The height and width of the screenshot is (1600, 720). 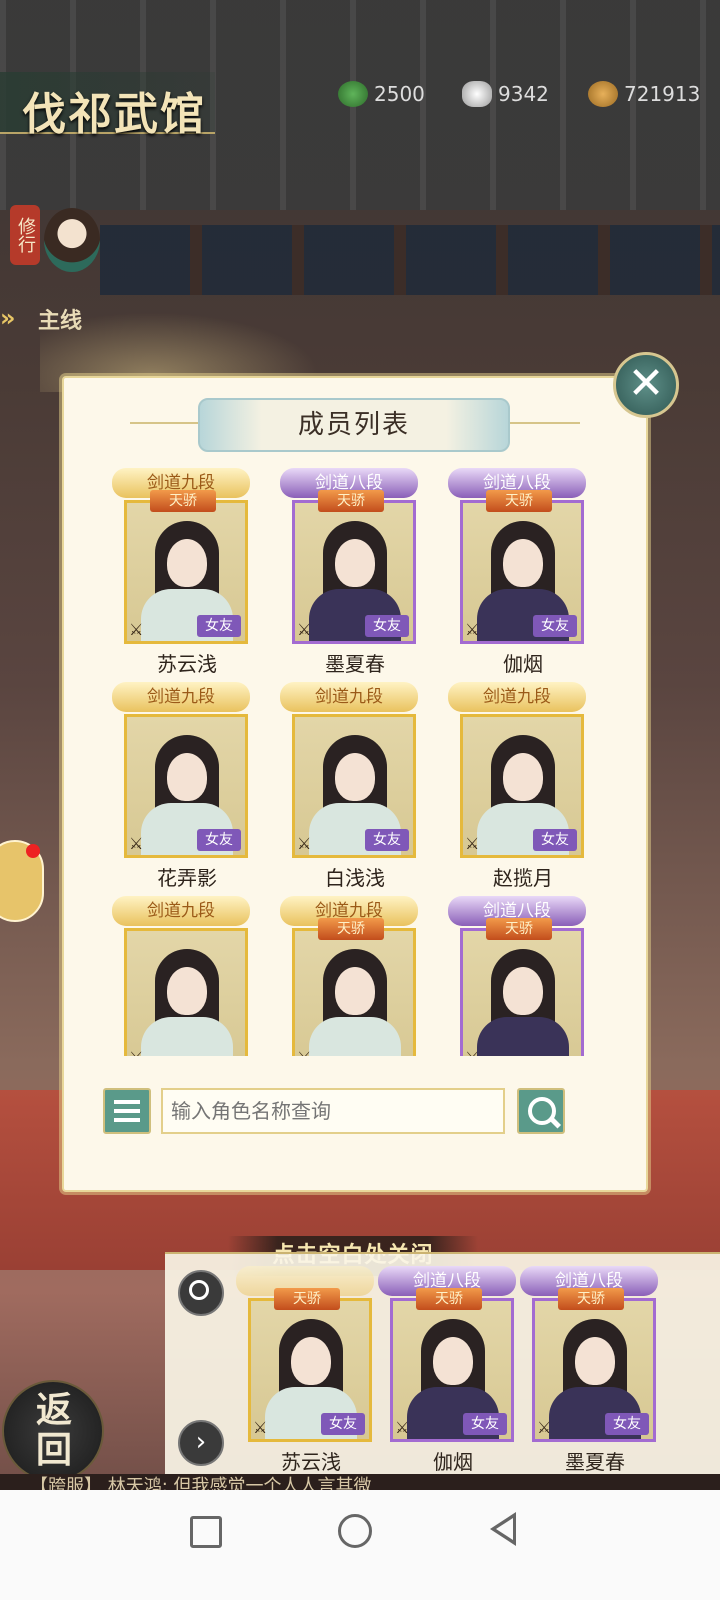 I want to click on recent-apps-button, so click(x=206, y=1532).